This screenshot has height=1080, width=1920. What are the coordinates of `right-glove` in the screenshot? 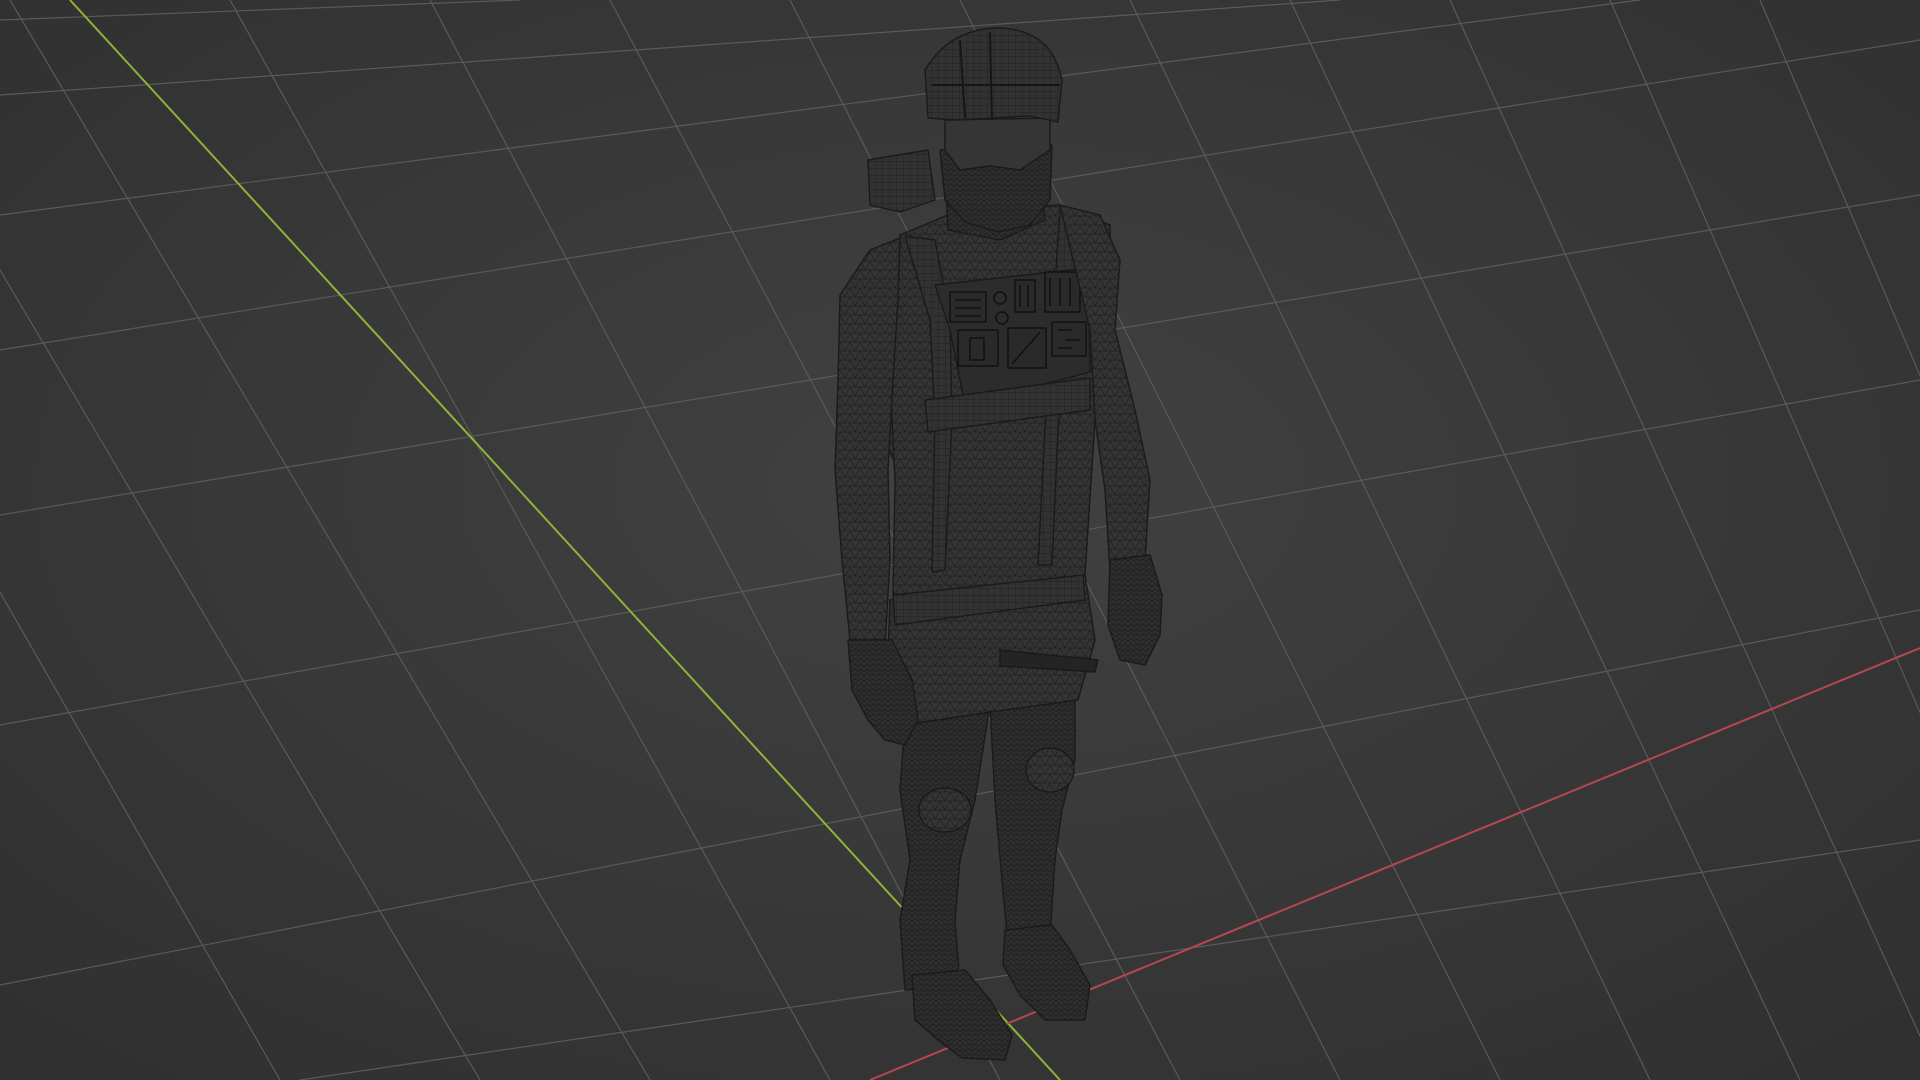 It's located at (1135, 610).